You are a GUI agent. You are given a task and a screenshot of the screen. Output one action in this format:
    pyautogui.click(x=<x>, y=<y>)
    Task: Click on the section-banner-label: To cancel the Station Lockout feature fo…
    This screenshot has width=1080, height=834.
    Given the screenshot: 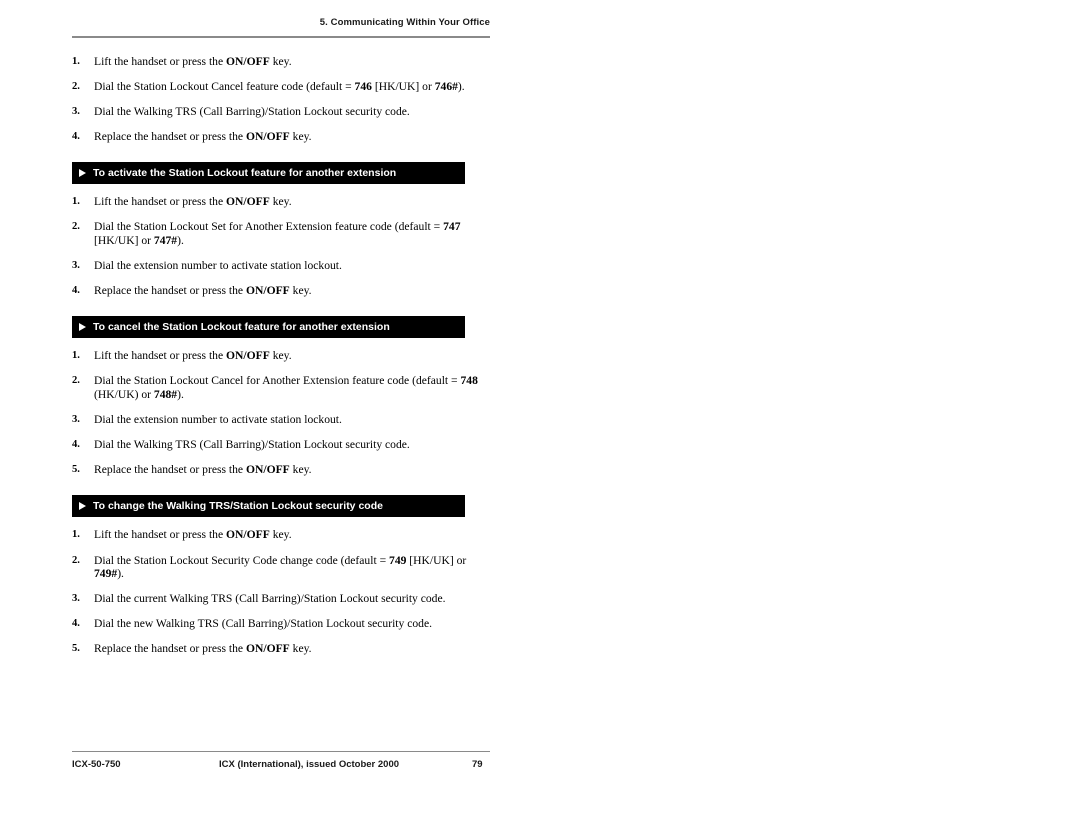 What is the action you would take?
    pyautogui.click(x=241, y=326)
    